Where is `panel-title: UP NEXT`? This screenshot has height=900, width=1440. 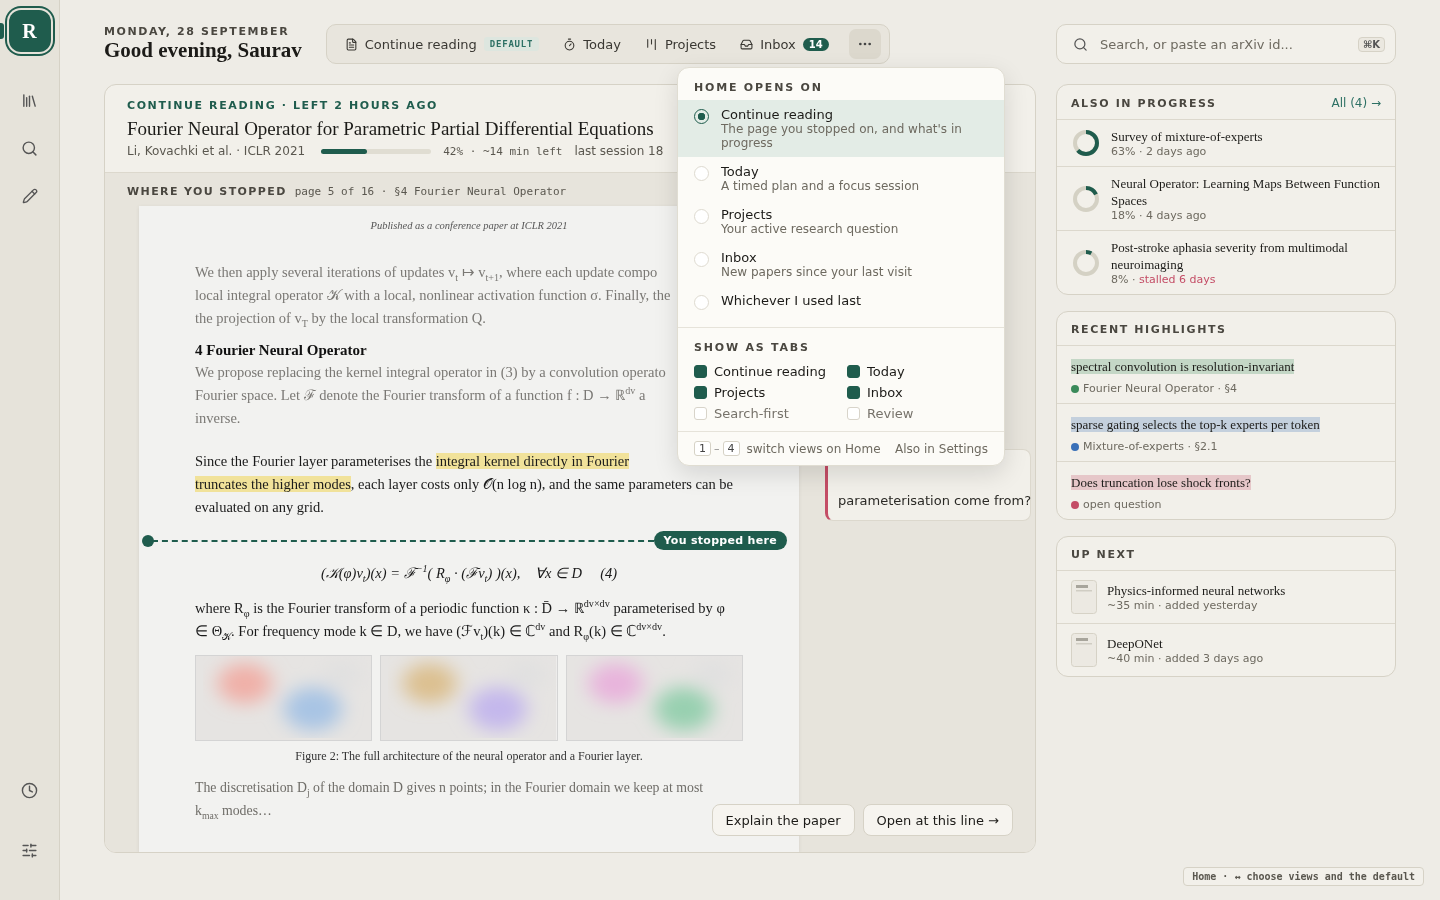 panel-title: UP NEXT is located at coordinates (1103, 554).